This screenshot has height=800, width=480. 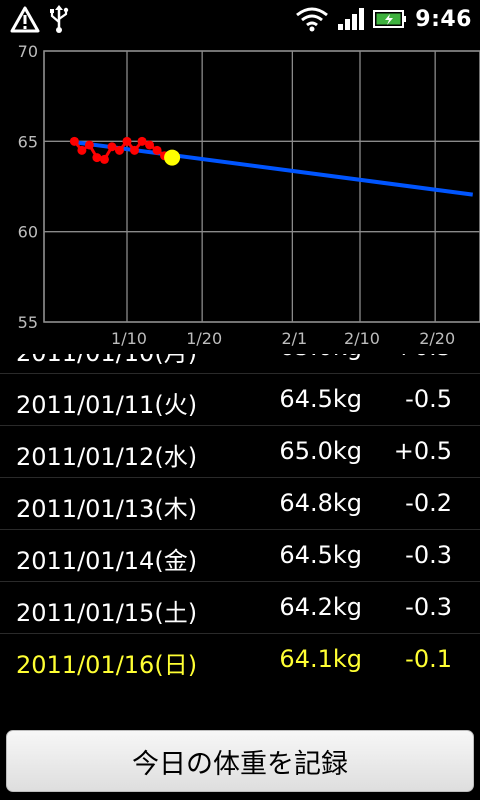 I want to click on y-tick-label: 65, so click(x=28, y=141).